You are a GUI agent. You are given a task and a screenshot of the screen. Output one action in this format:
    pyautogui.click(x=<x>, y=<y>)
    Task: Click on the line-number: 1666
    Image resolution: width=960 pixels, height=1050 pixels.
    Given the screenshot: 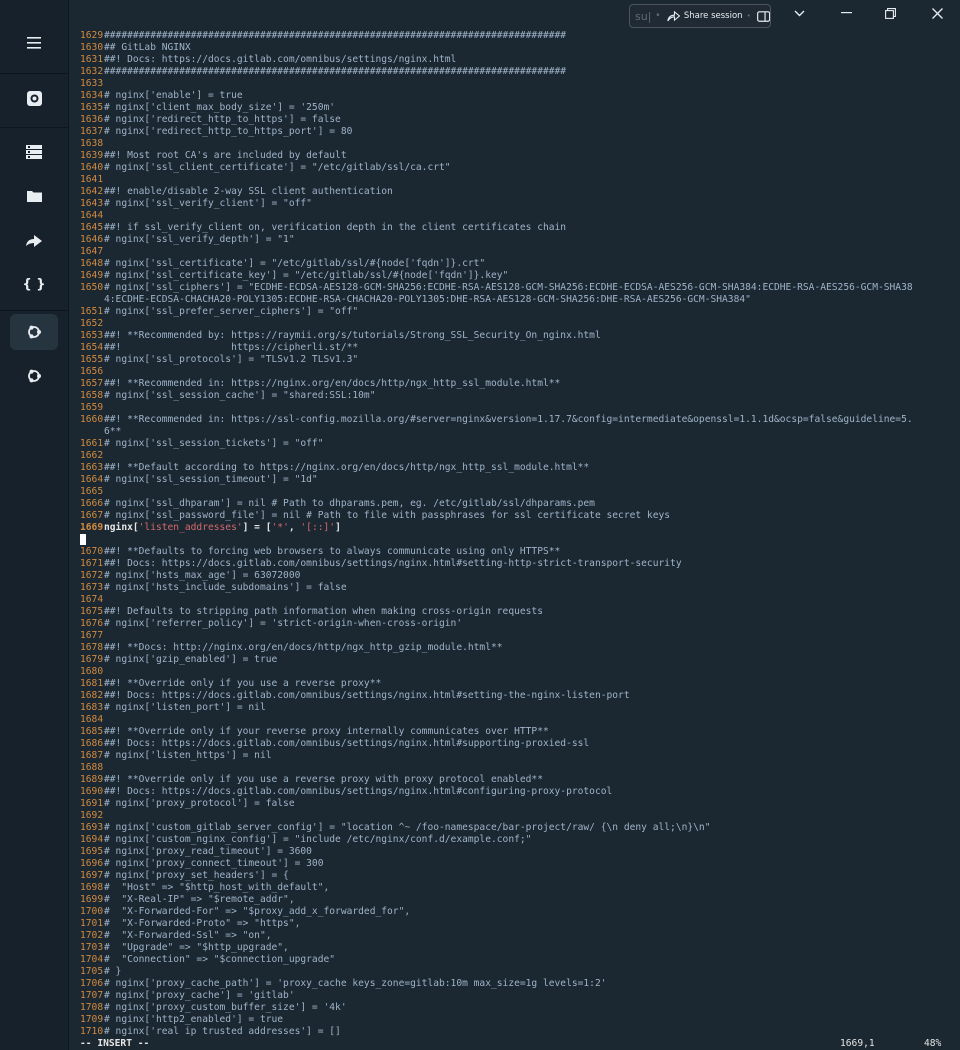 What is the action you would take?
    pyautogui.click(x=92, y=503)
    